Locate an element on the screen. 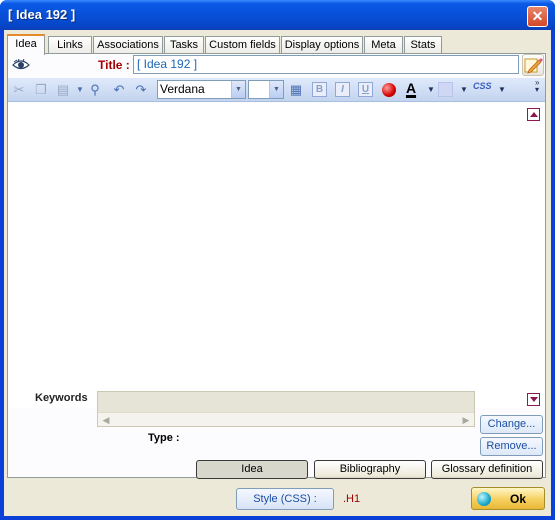 The width and height of the screenshot is (555, 520). highlight-color-icon is located at coordinates (445, 89).